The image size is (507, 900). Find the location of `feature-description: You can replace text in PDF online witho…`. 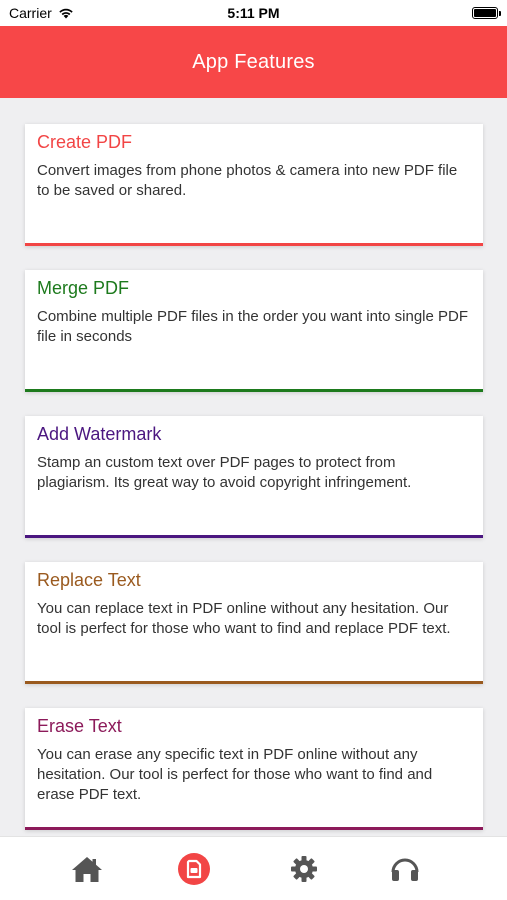

feature-description: You can replace text in PDF online witho… is located at coordinates (244, 618).